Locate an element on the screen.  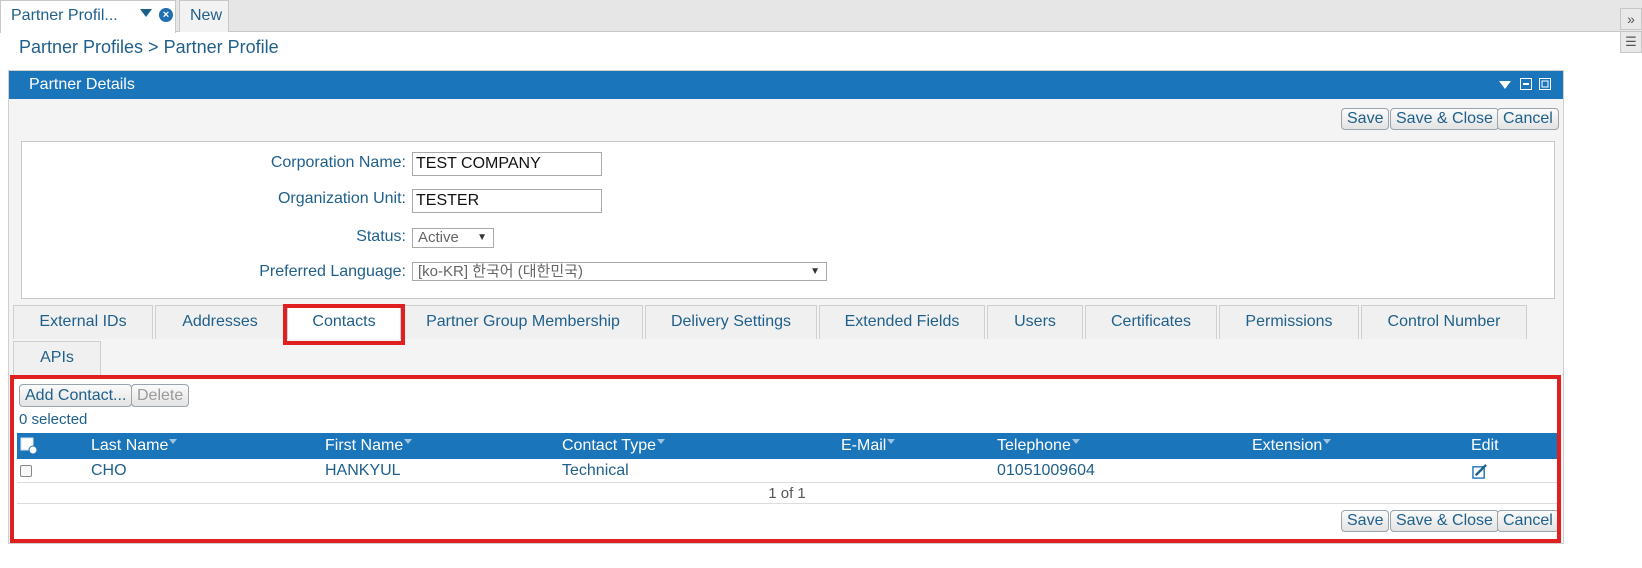
row-checkbox is located at coordinates (26, 471).